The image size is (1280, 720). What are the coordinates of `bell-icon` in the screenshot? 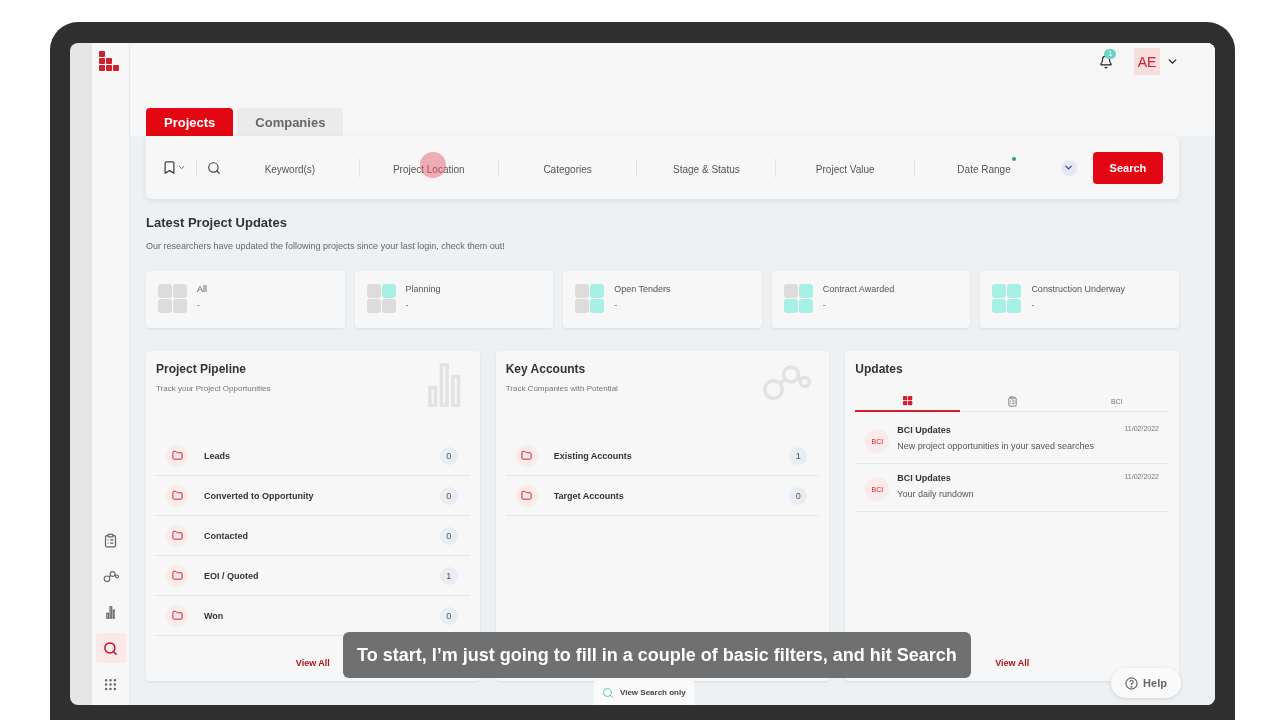 It's located at (1106, 62).